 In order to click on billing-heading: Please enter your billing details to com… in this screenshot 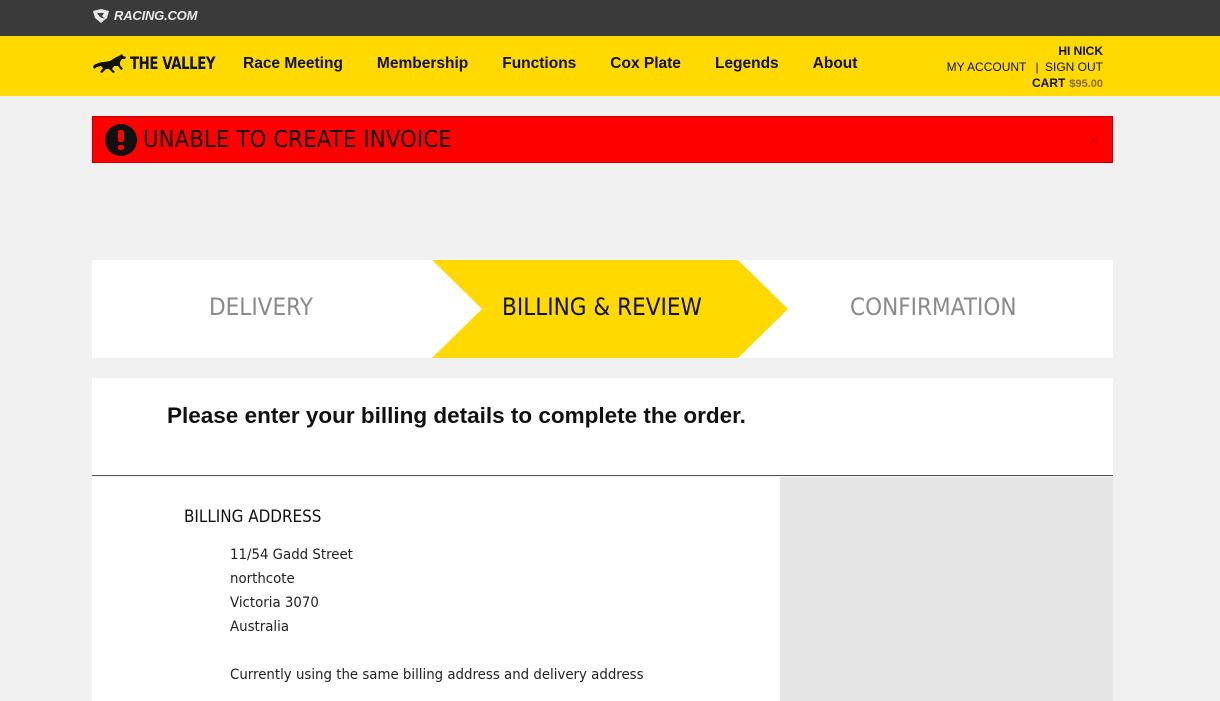, I will do `click(456, 415)`.